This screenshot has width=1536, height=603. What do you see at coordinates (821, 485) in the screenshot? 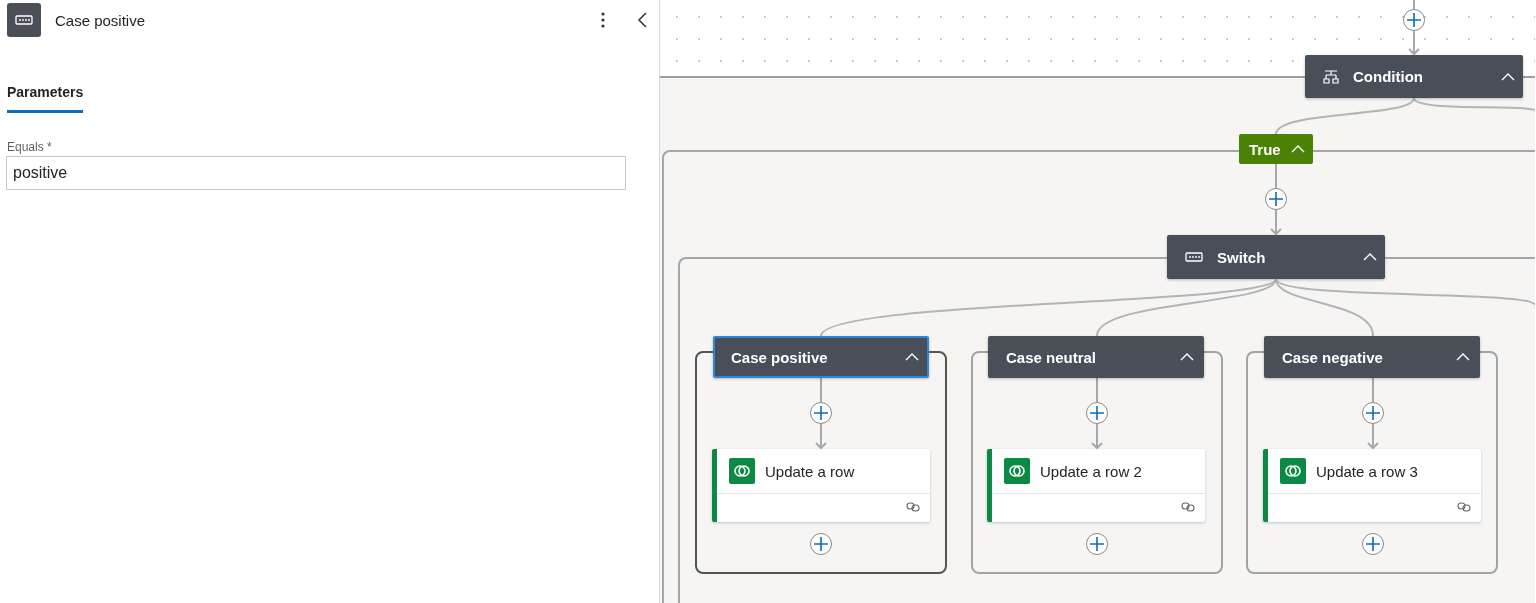
I see `action-card: Update a row` at bounding box center [821, 485].